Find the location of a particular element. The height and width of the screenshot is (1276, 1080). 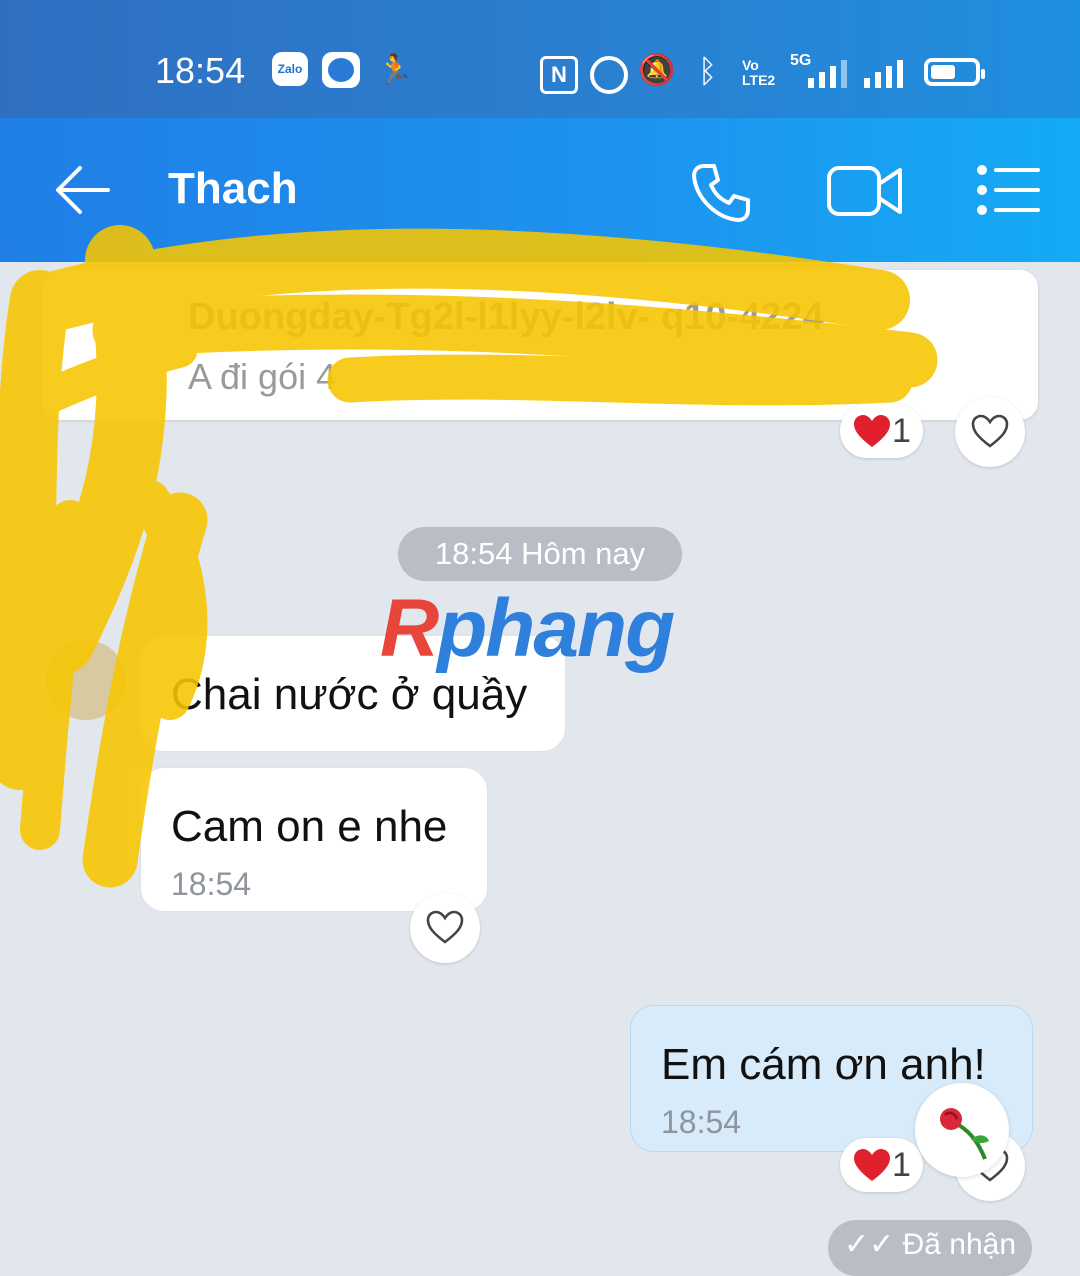

card-title: Duongday-Tg2l-l1lyy-l2lv- q10-4224 is located at coordinates (506, 317).